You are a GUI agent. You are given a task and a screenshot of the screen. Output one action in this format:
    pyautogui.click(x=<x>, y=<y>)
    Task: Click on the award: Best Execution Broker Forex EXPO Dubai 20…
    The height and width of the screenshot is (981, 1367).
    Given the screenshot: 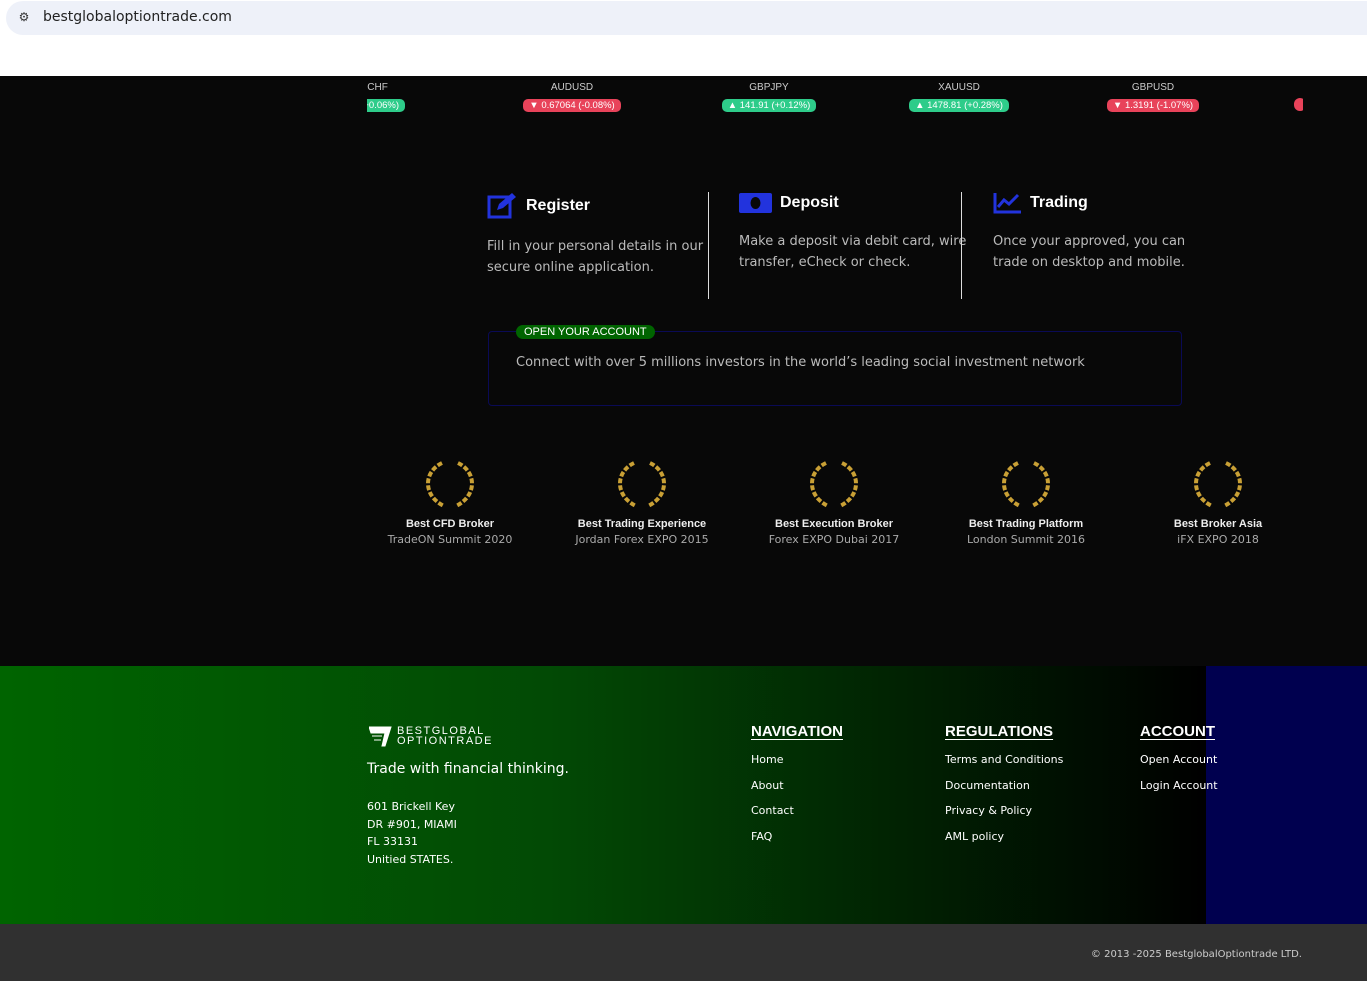 What is the action you would take?
    pyautogui.click(x=834, y=503)
    